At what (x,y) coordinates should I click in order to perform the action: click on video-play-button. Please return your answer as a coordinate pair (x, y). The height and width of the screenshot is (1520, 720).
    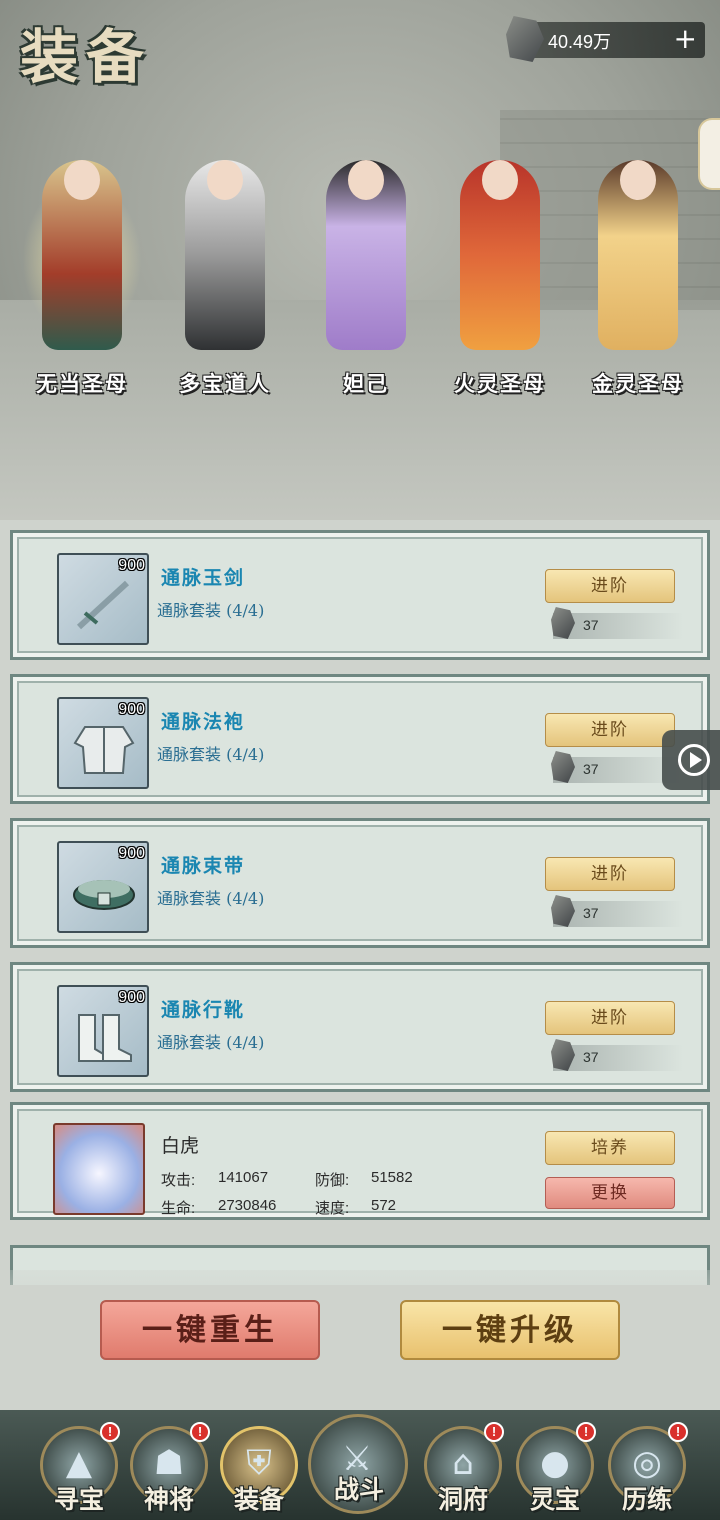
    Looking at the image, I should click on (691, 760).